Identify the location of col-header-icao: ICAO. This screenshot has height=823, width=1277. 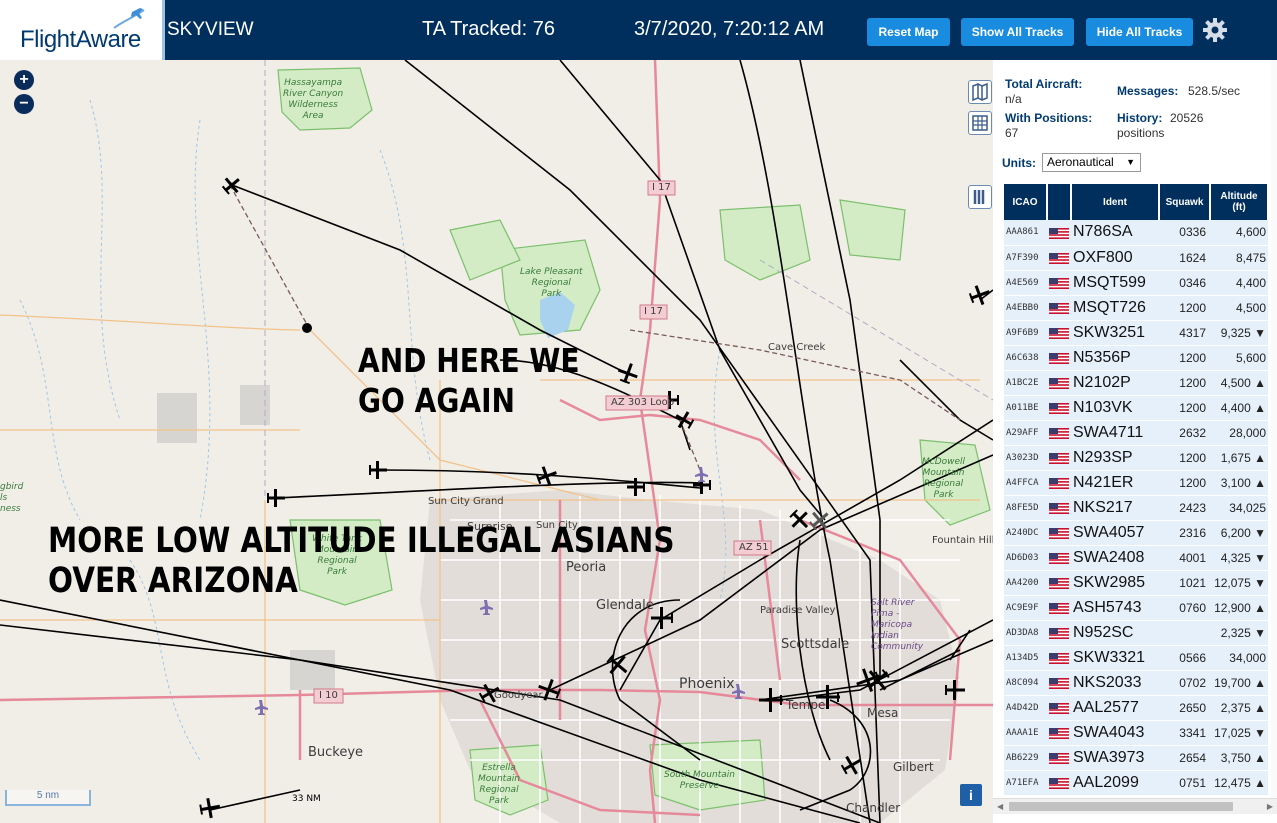
(1026, 202).